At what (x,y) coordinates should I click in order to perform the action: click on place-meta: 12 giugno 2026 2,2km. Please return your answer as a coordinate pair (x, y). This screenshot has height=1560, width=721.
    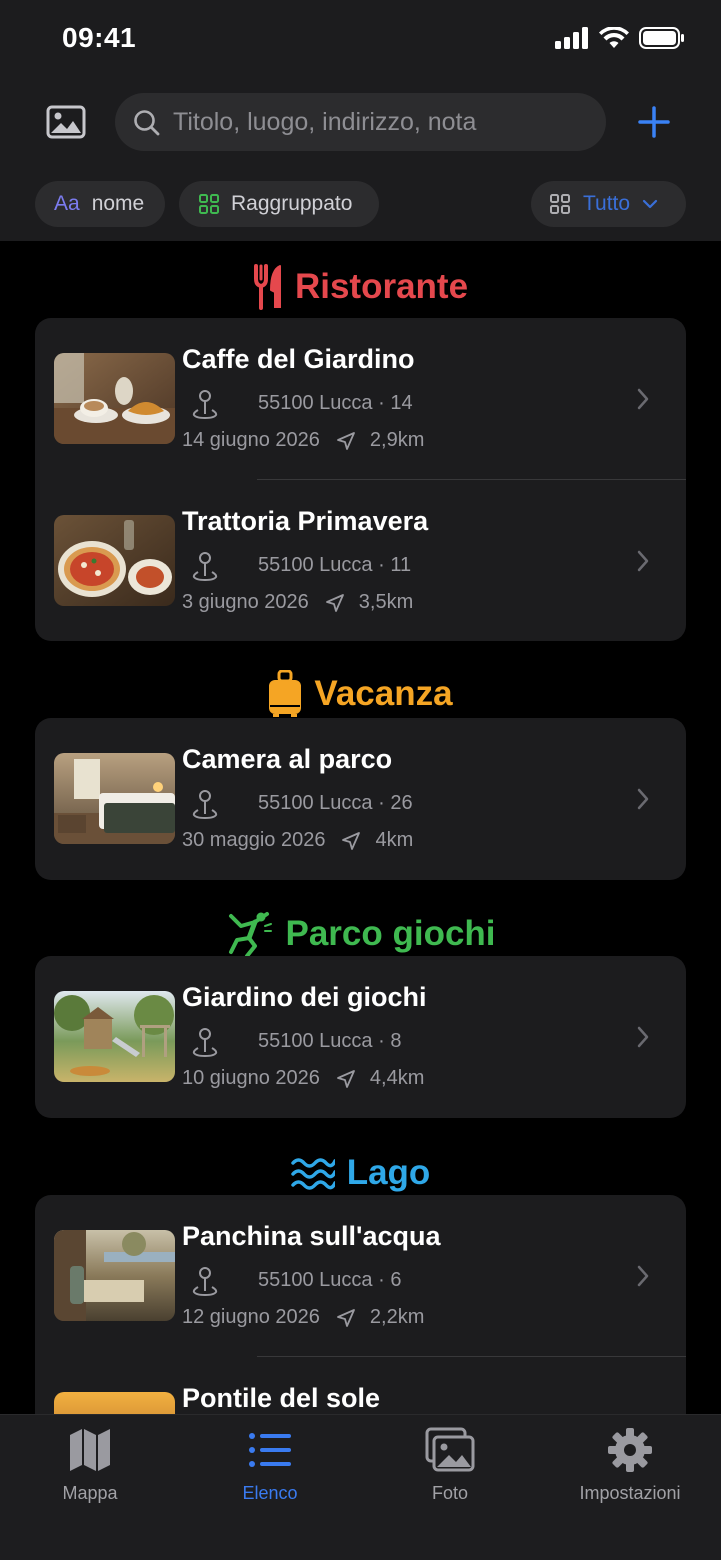
    Looking at the image, I should click on (303, 1317).